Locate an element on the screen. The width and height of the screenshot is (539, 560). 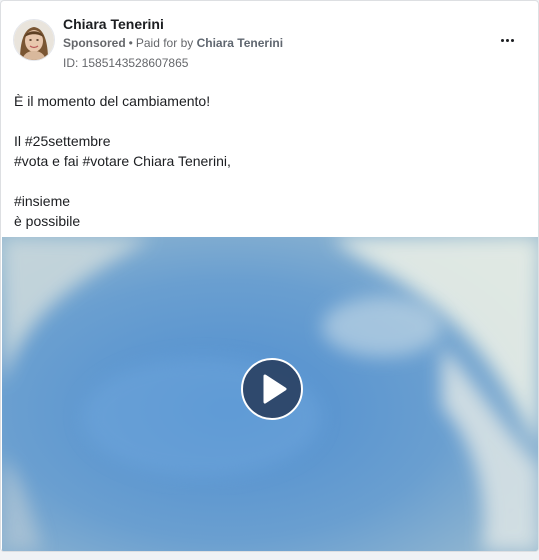
page-avatar is located at coordinates (34, 40).